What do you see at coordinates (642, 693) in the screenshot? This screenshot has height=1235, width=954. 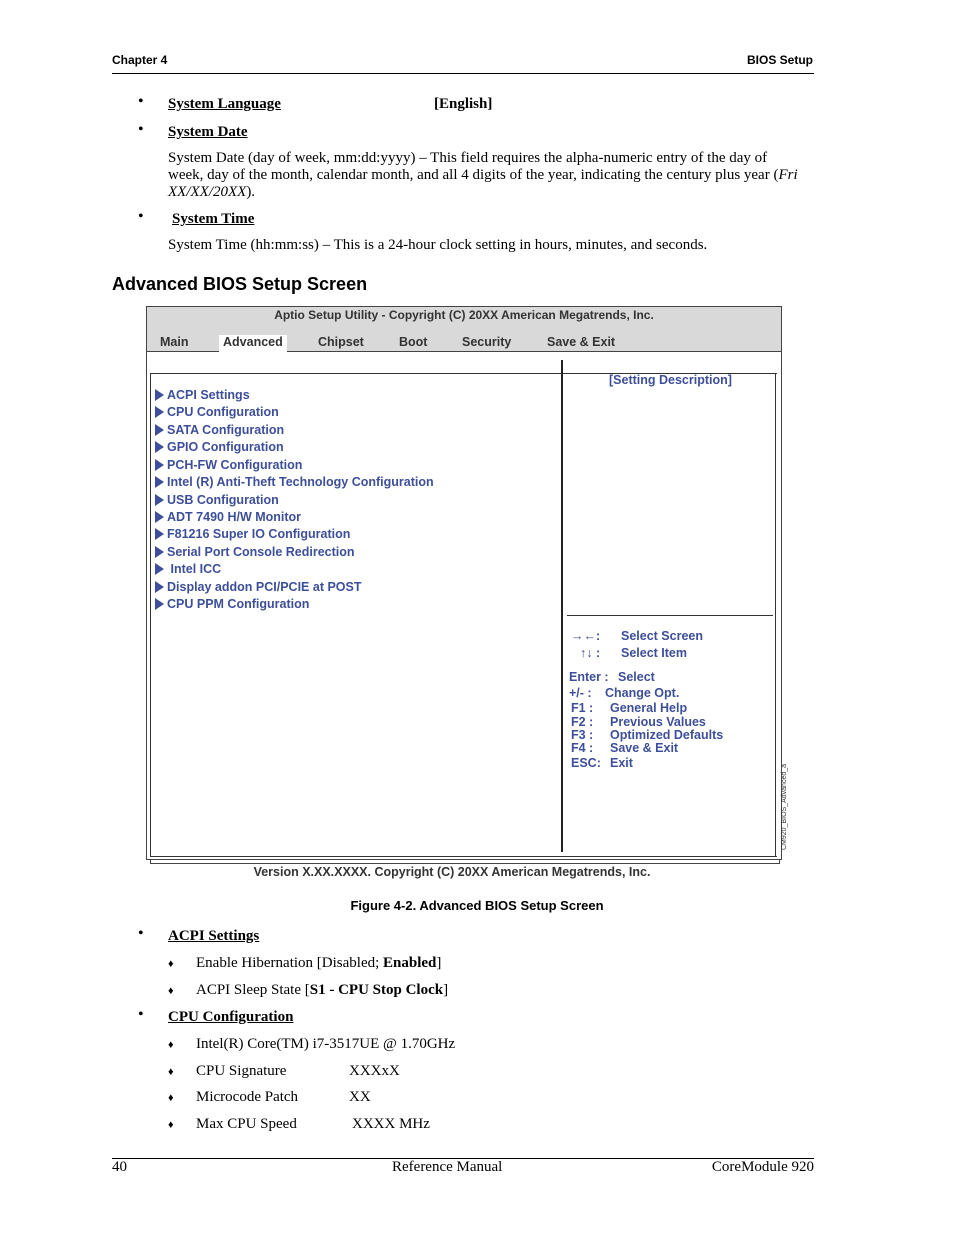 I see `key-plus-minus-action: Change Opt.` at bounding box center [642, 693].